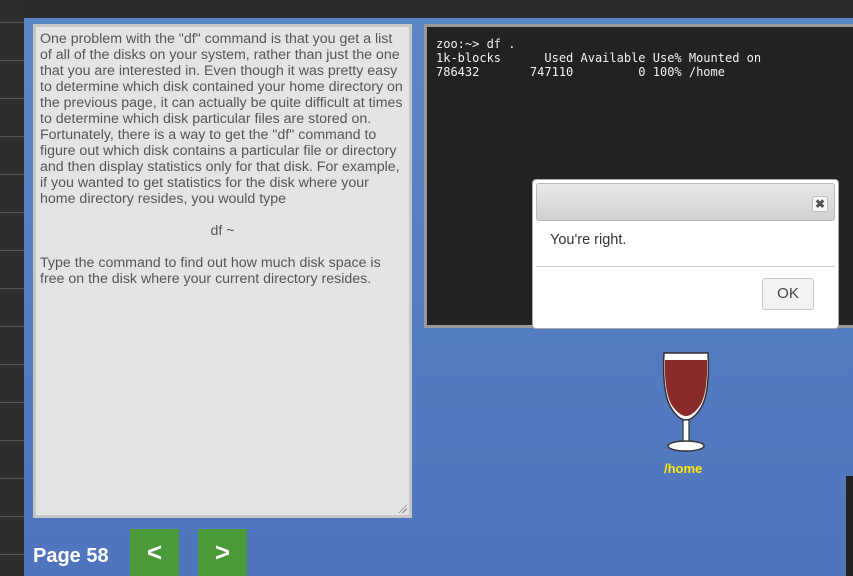 The height and width of the screenshot is (576, 853). I want to click on ok-button: OK, so click(788, 294).